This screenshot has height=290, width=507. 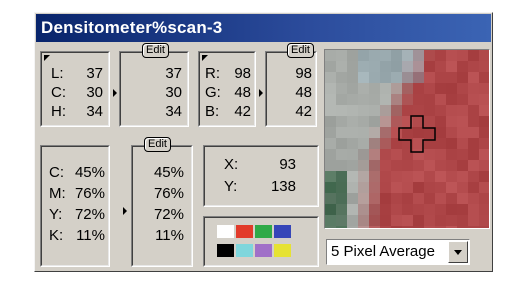 I want to click on swatch-cyan, so click(x=244, y=250).